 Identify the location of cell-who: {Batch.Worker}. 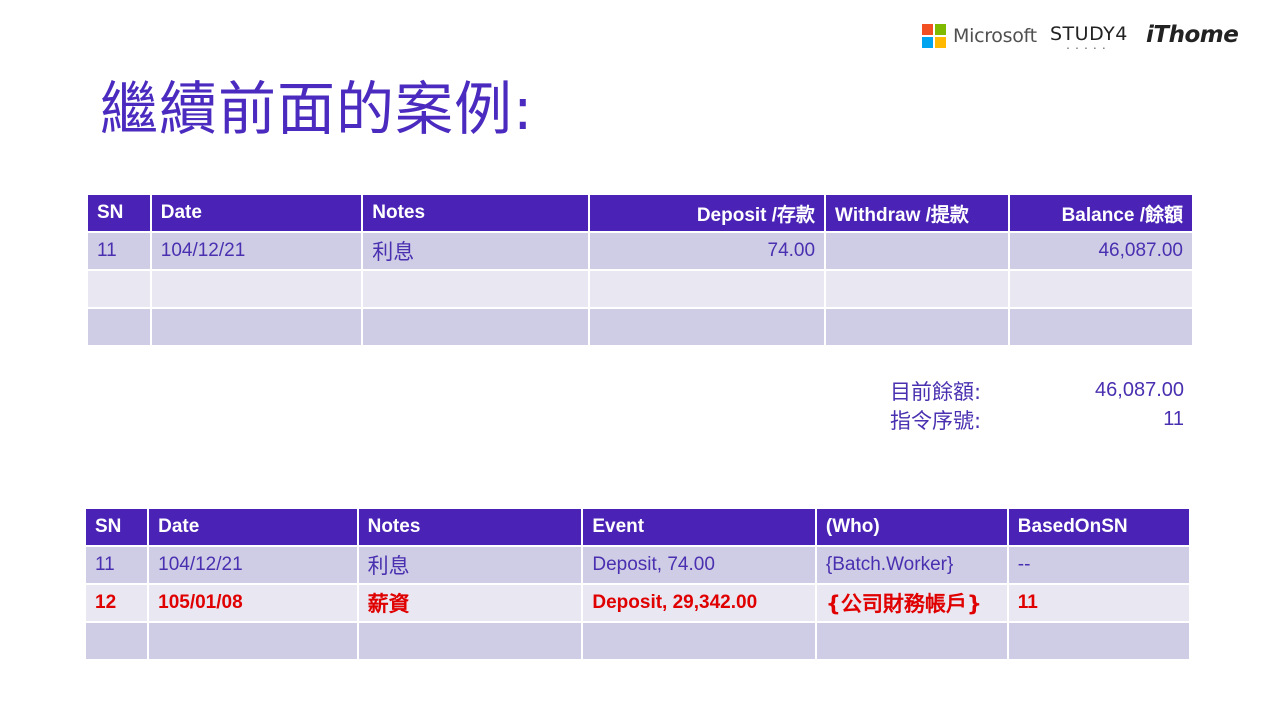
(911, 565).